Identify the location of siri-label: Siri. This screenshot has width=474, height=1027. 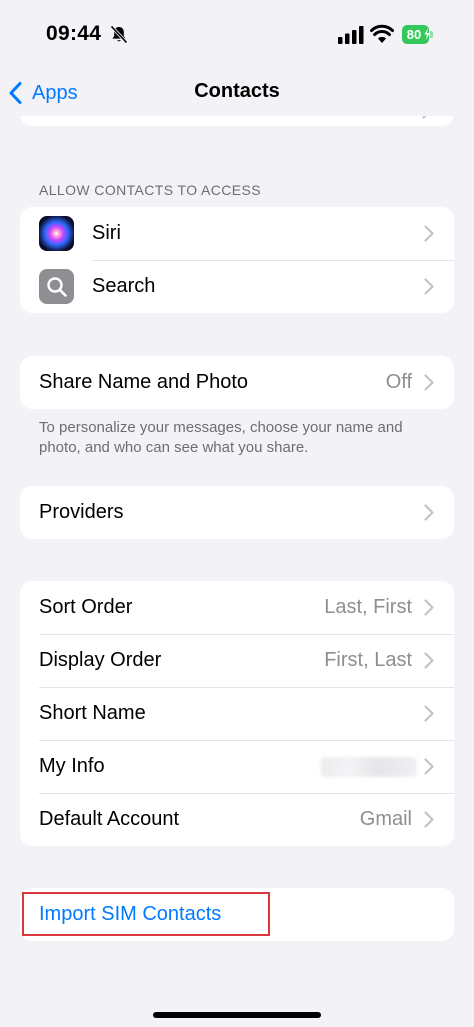
(106, 233).